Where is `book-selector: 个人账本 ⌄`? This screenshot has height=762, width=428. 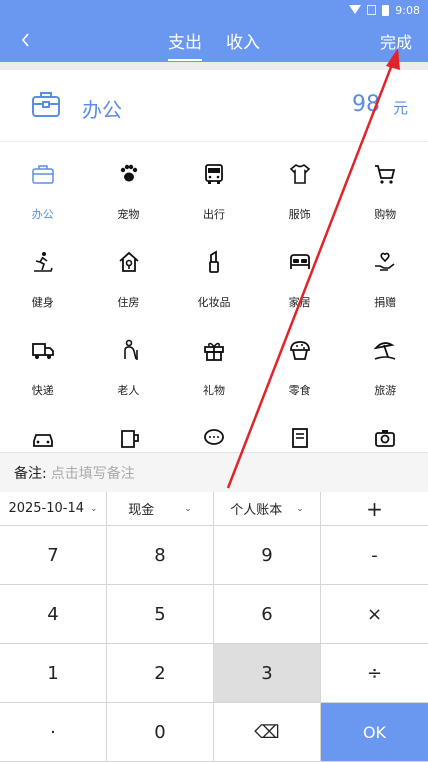
book-selector: 个人账本 ⌄ is located at coordinates (267, 509).